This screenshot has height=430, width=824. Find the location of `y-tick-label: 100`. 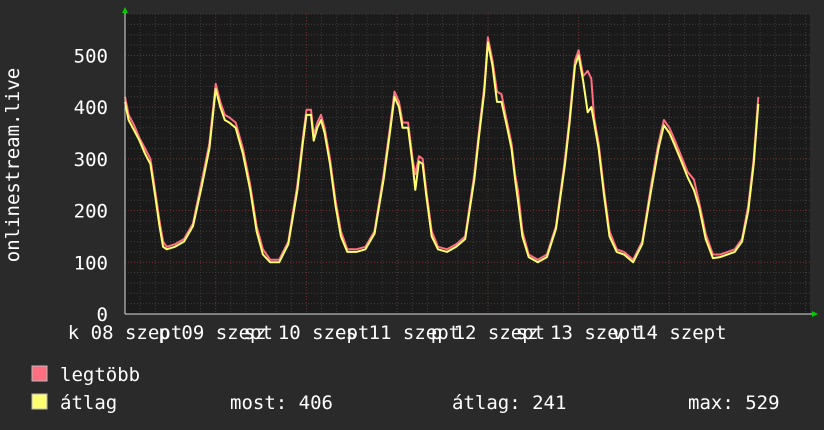

y-tick-label: 100 is located at coordinates (91, 263).